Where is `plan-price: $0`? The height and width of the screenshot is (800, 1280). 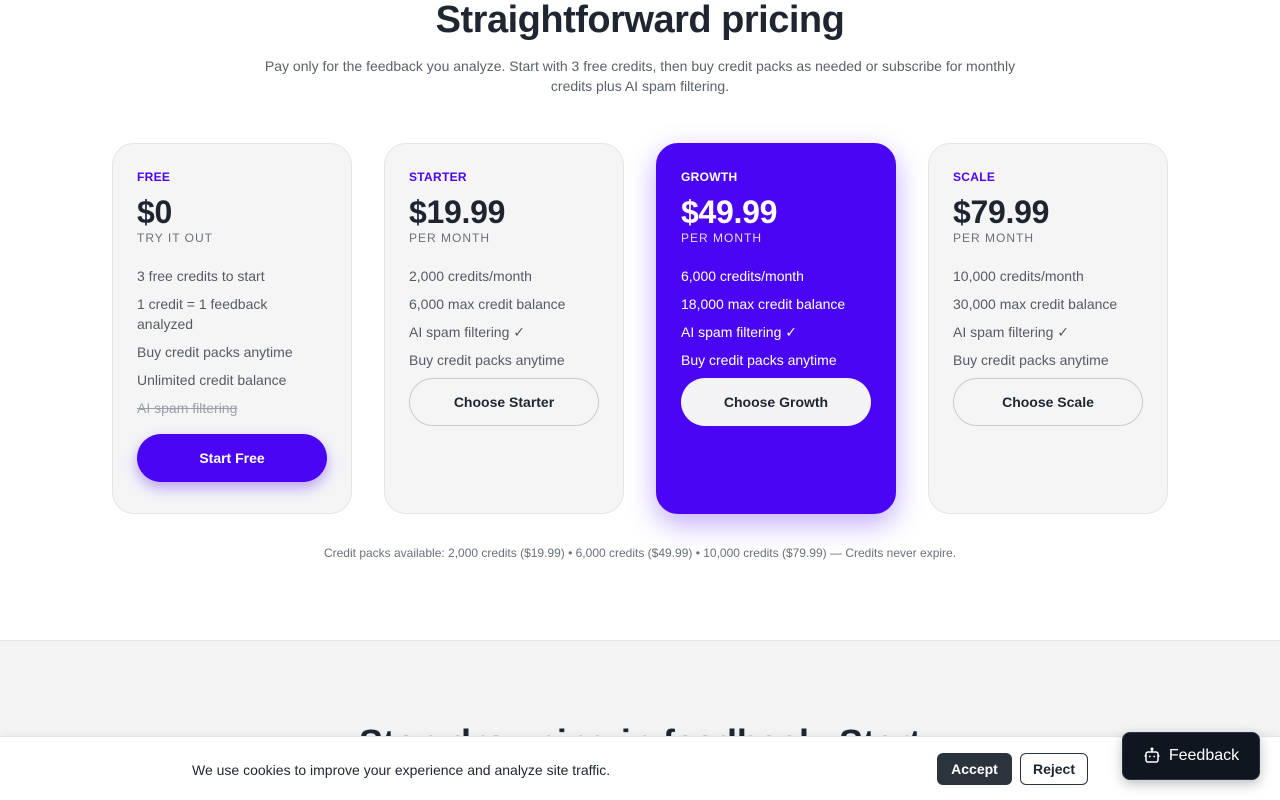 plan-price: $0 is located at coordinates (154, 212).